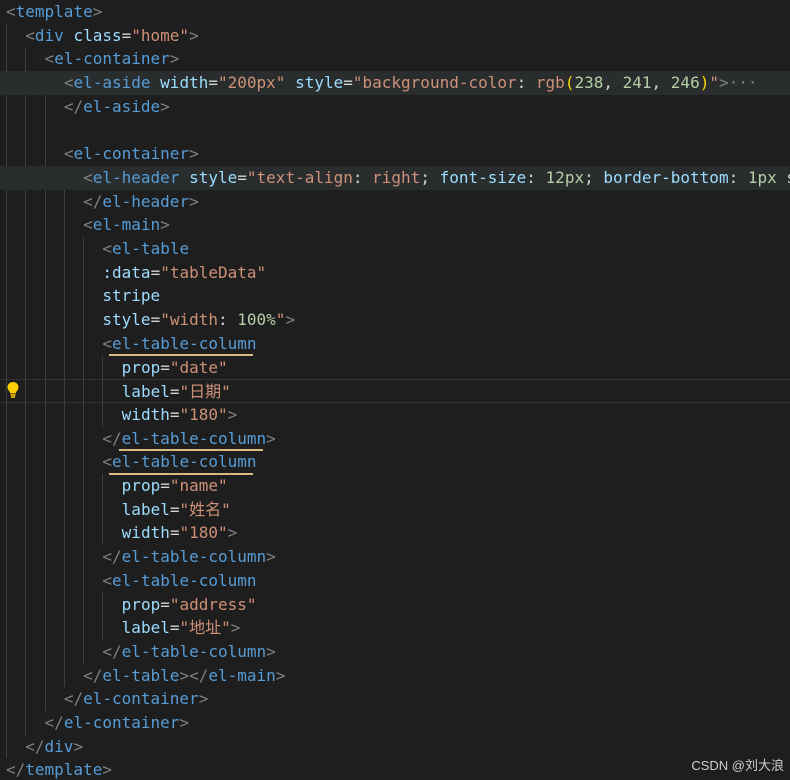 This screenshot has width=790, height=780. What do you see at coordinates (589, 83) in the screenshot?
I see `code-token: 238` at bounding box center [589, 83].